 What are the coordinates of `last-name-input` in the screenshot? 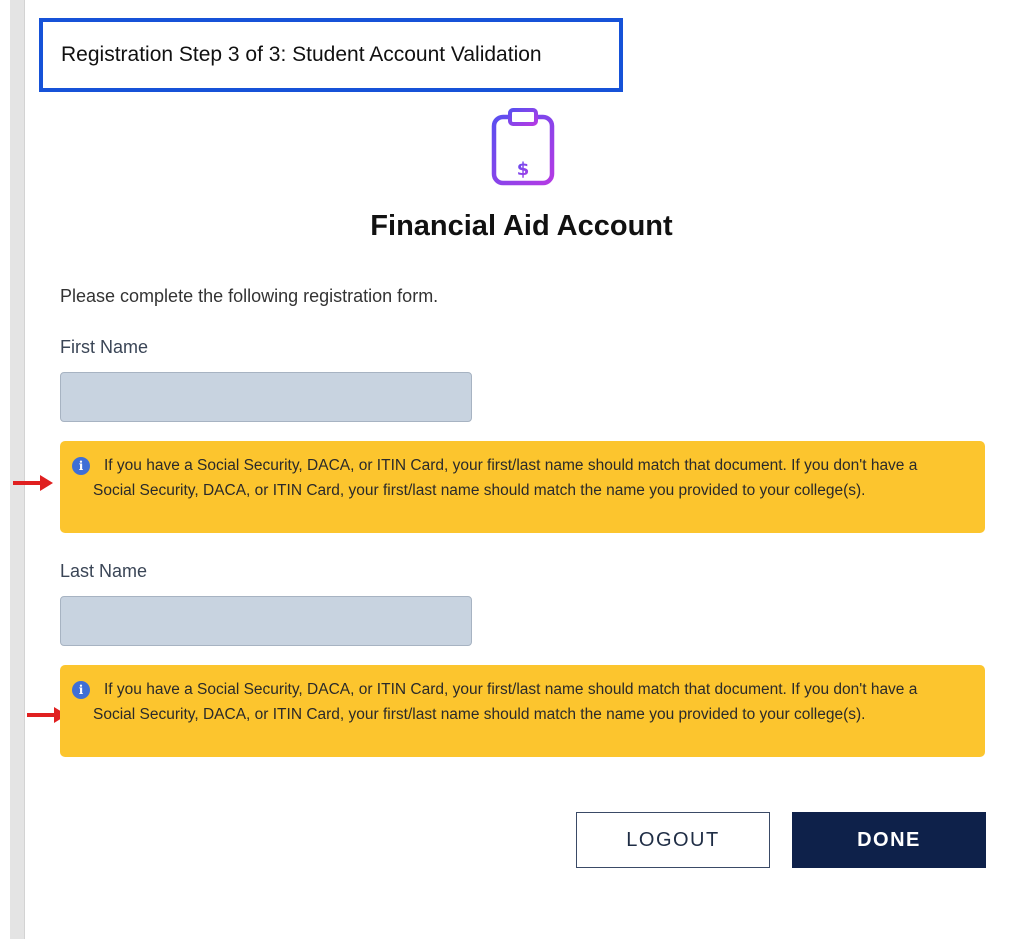 It's located at (266, 621).